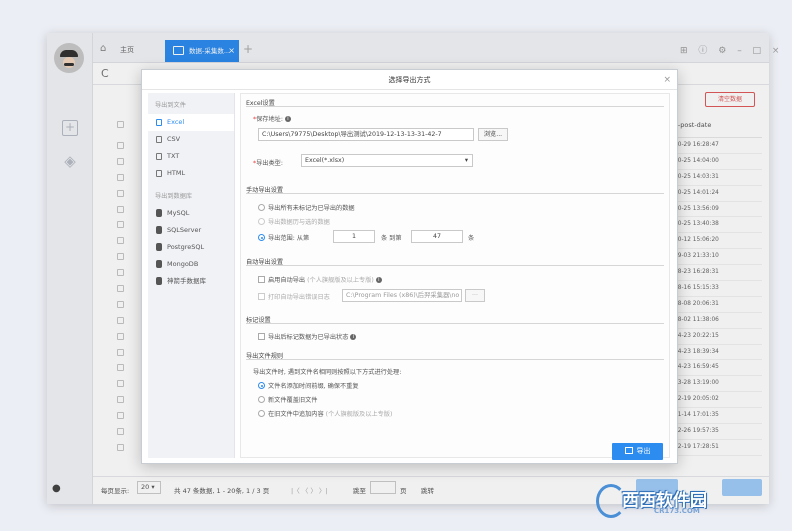 This screenshot has width=792, height=531. Describe the element at coordinates (387, 160) in the screenshot. I see `export-type-select: Excel(*.xlsx) ▾` at that location.